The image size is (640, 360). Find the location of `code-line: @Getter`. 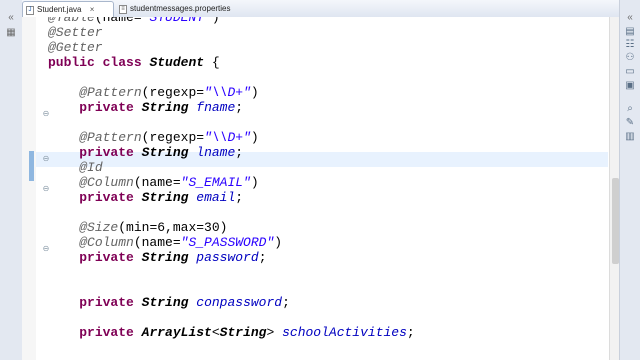

code-line: @Getter is located at coordinates (231, 47).